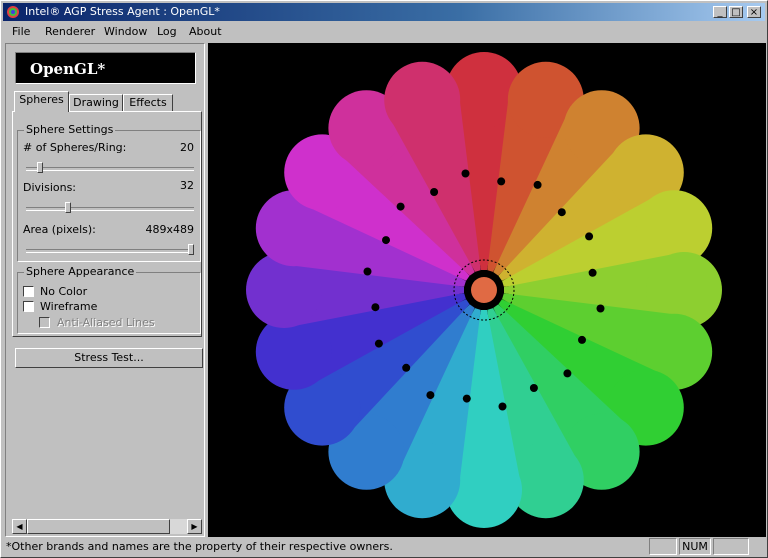 This screenshot has height=558, width=768. Describe the element at coordinates (187, 147) in the screenshot. I see `spheres-per-ring-value: 20` at that location.